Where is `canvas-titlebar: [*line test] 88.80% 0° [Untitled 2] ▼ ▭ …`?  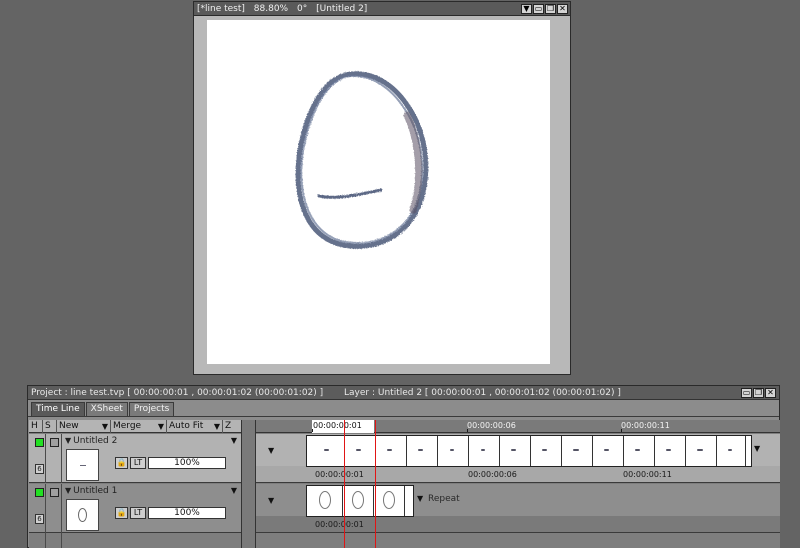
canvas-titlebar: [*line test] 88.80% 0° [Untitled 2] ▼ ▭ … is located at coordinates (382, 9).